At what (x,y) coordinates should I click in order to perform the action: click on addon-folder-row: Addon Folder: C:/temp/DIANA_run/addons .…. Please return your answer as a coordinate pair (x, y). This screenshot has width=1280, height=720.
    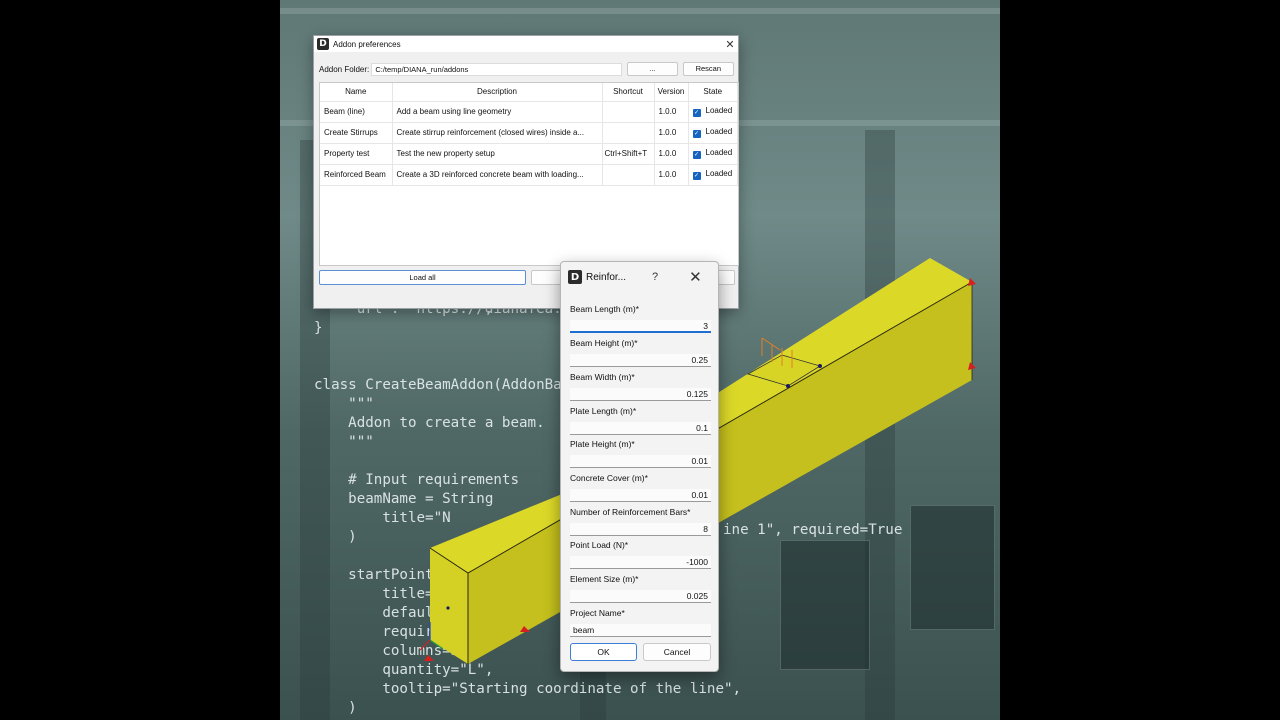
    Looking at the image, I should click on (526, 69).